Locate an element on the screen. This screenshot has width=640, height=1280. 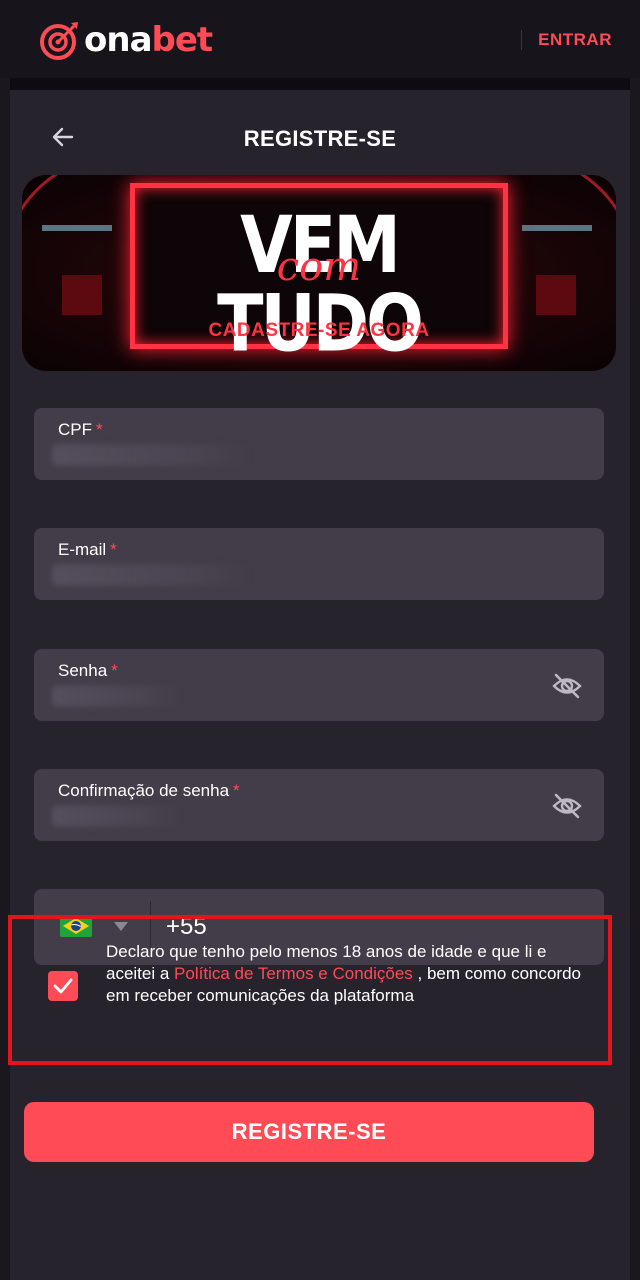
banner-frame: VEM TUDO com CADASTRE-SE AGORA is located at coordinates (319, 273).